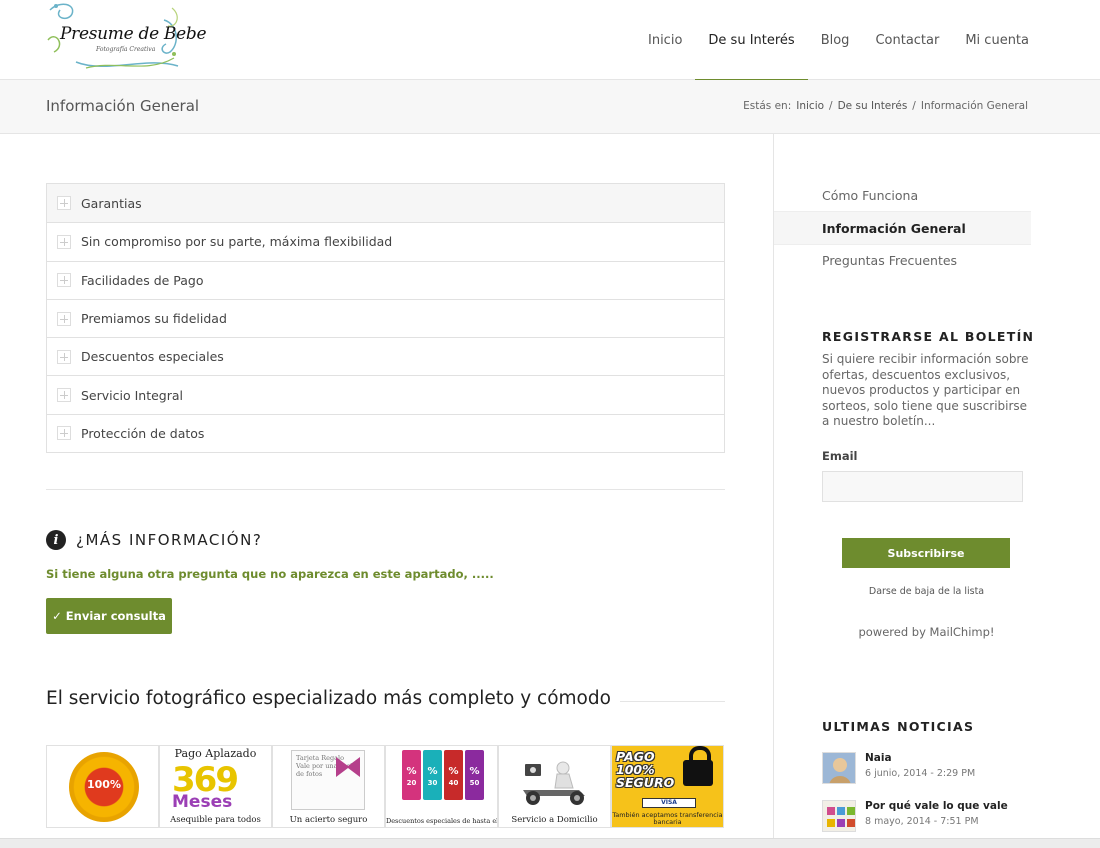  I want to click on subscribe-button: Subscribirse, so click(926, 553).